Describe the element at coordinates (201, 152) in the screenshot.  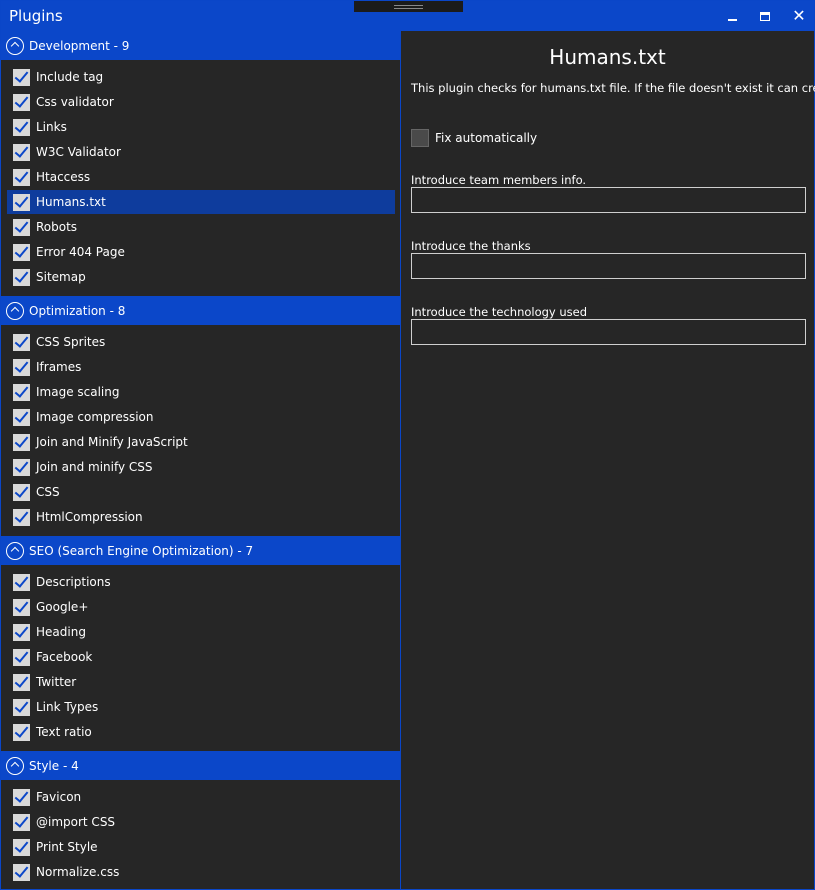
I see `plugin-item-w3c-validator: W3C Validator` at that location.